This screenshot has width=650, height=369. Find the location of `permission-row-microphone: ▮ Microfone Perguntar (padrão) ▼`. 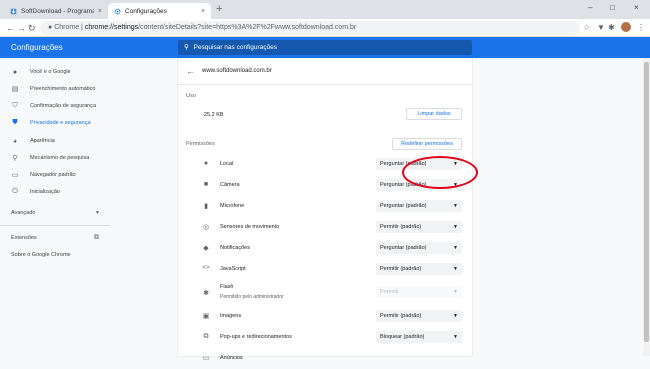

permission-row-microphone: ▮ Microfone Perguntar (padrão) ▼ is located at coordinates (325, 207).